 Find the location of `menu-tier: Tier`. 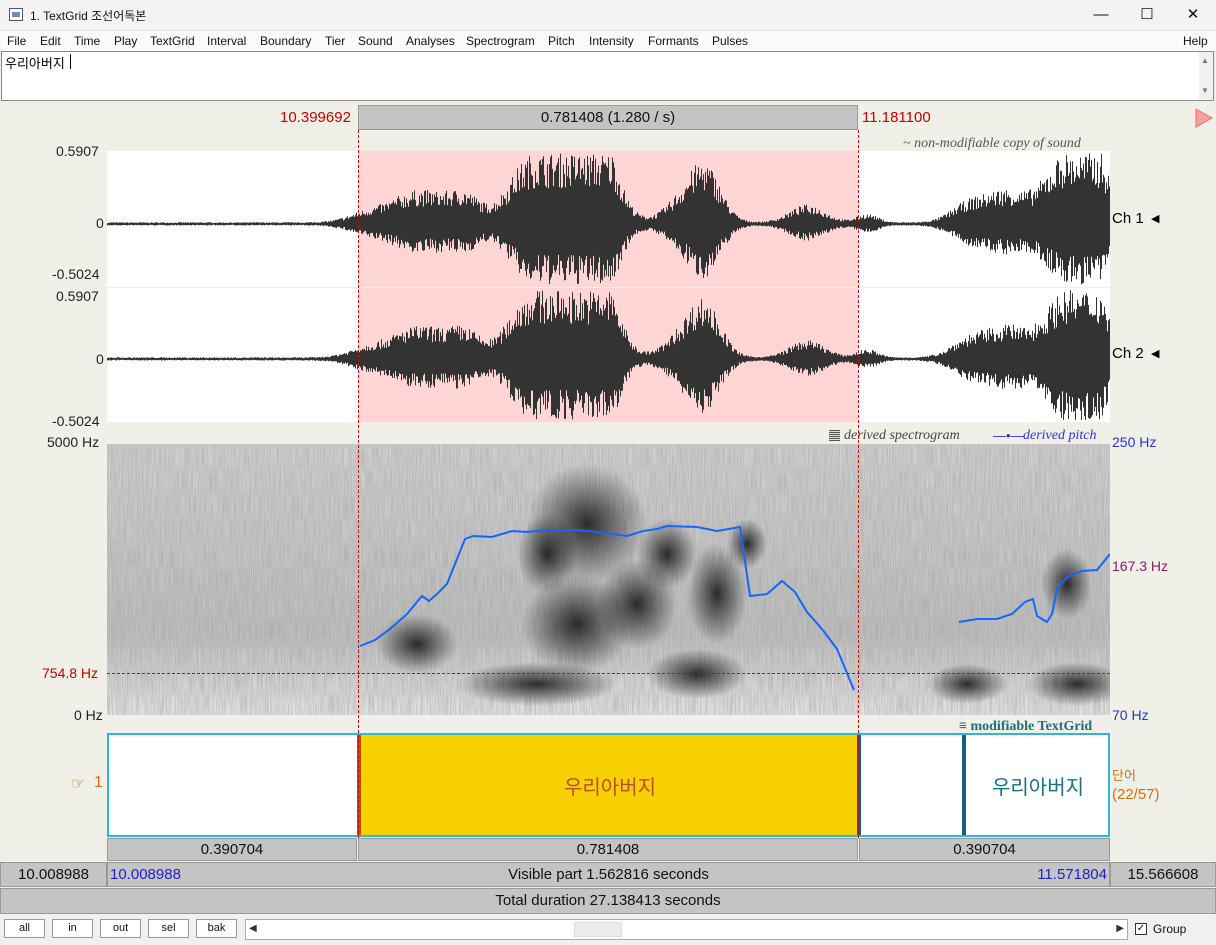

menu-tier: Tier is located at coordinates (335, 41).